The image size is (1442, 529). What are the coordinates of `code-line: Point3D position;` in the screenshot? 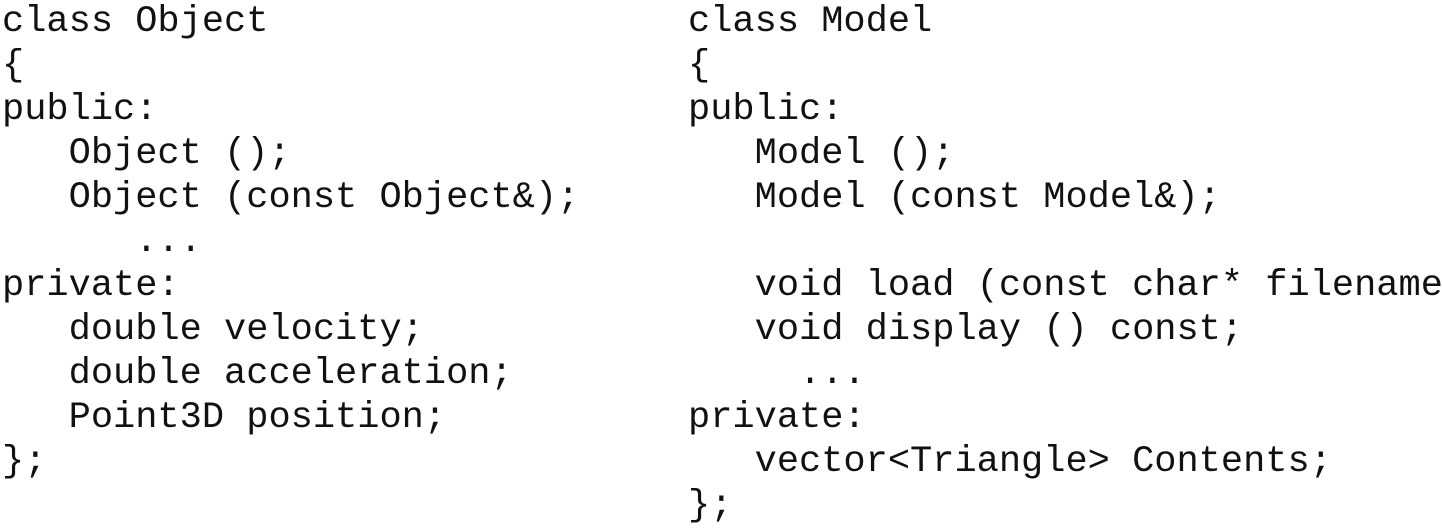 It's located at (224, 418).